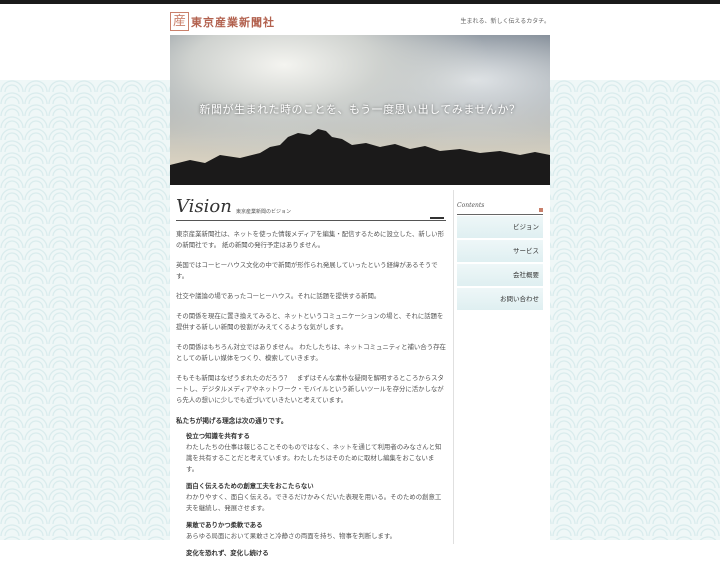  Describe the element at coordinates (316, 553) in the screenshot. I see `principle-item: 変化を恐れず、変化し続ける` at that location.